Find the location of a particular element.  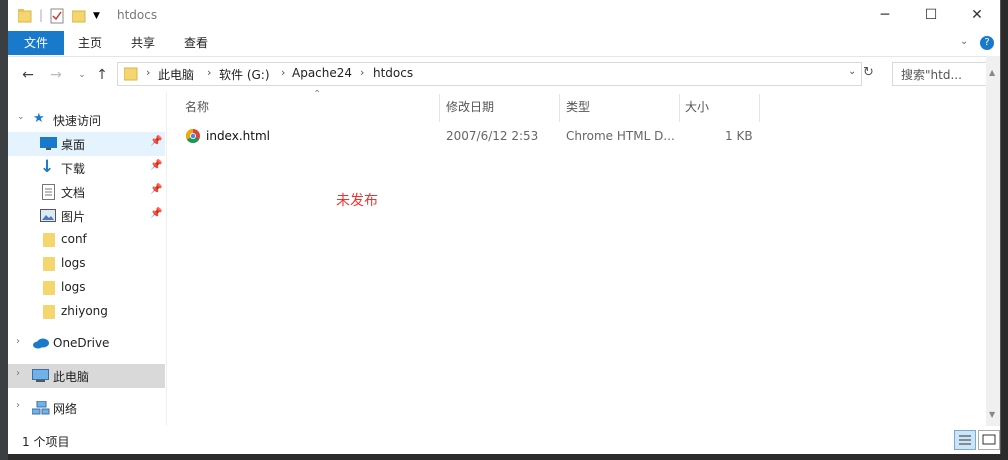

address-dropdown-icon: ⌄ is located at coordinates (852, 71).